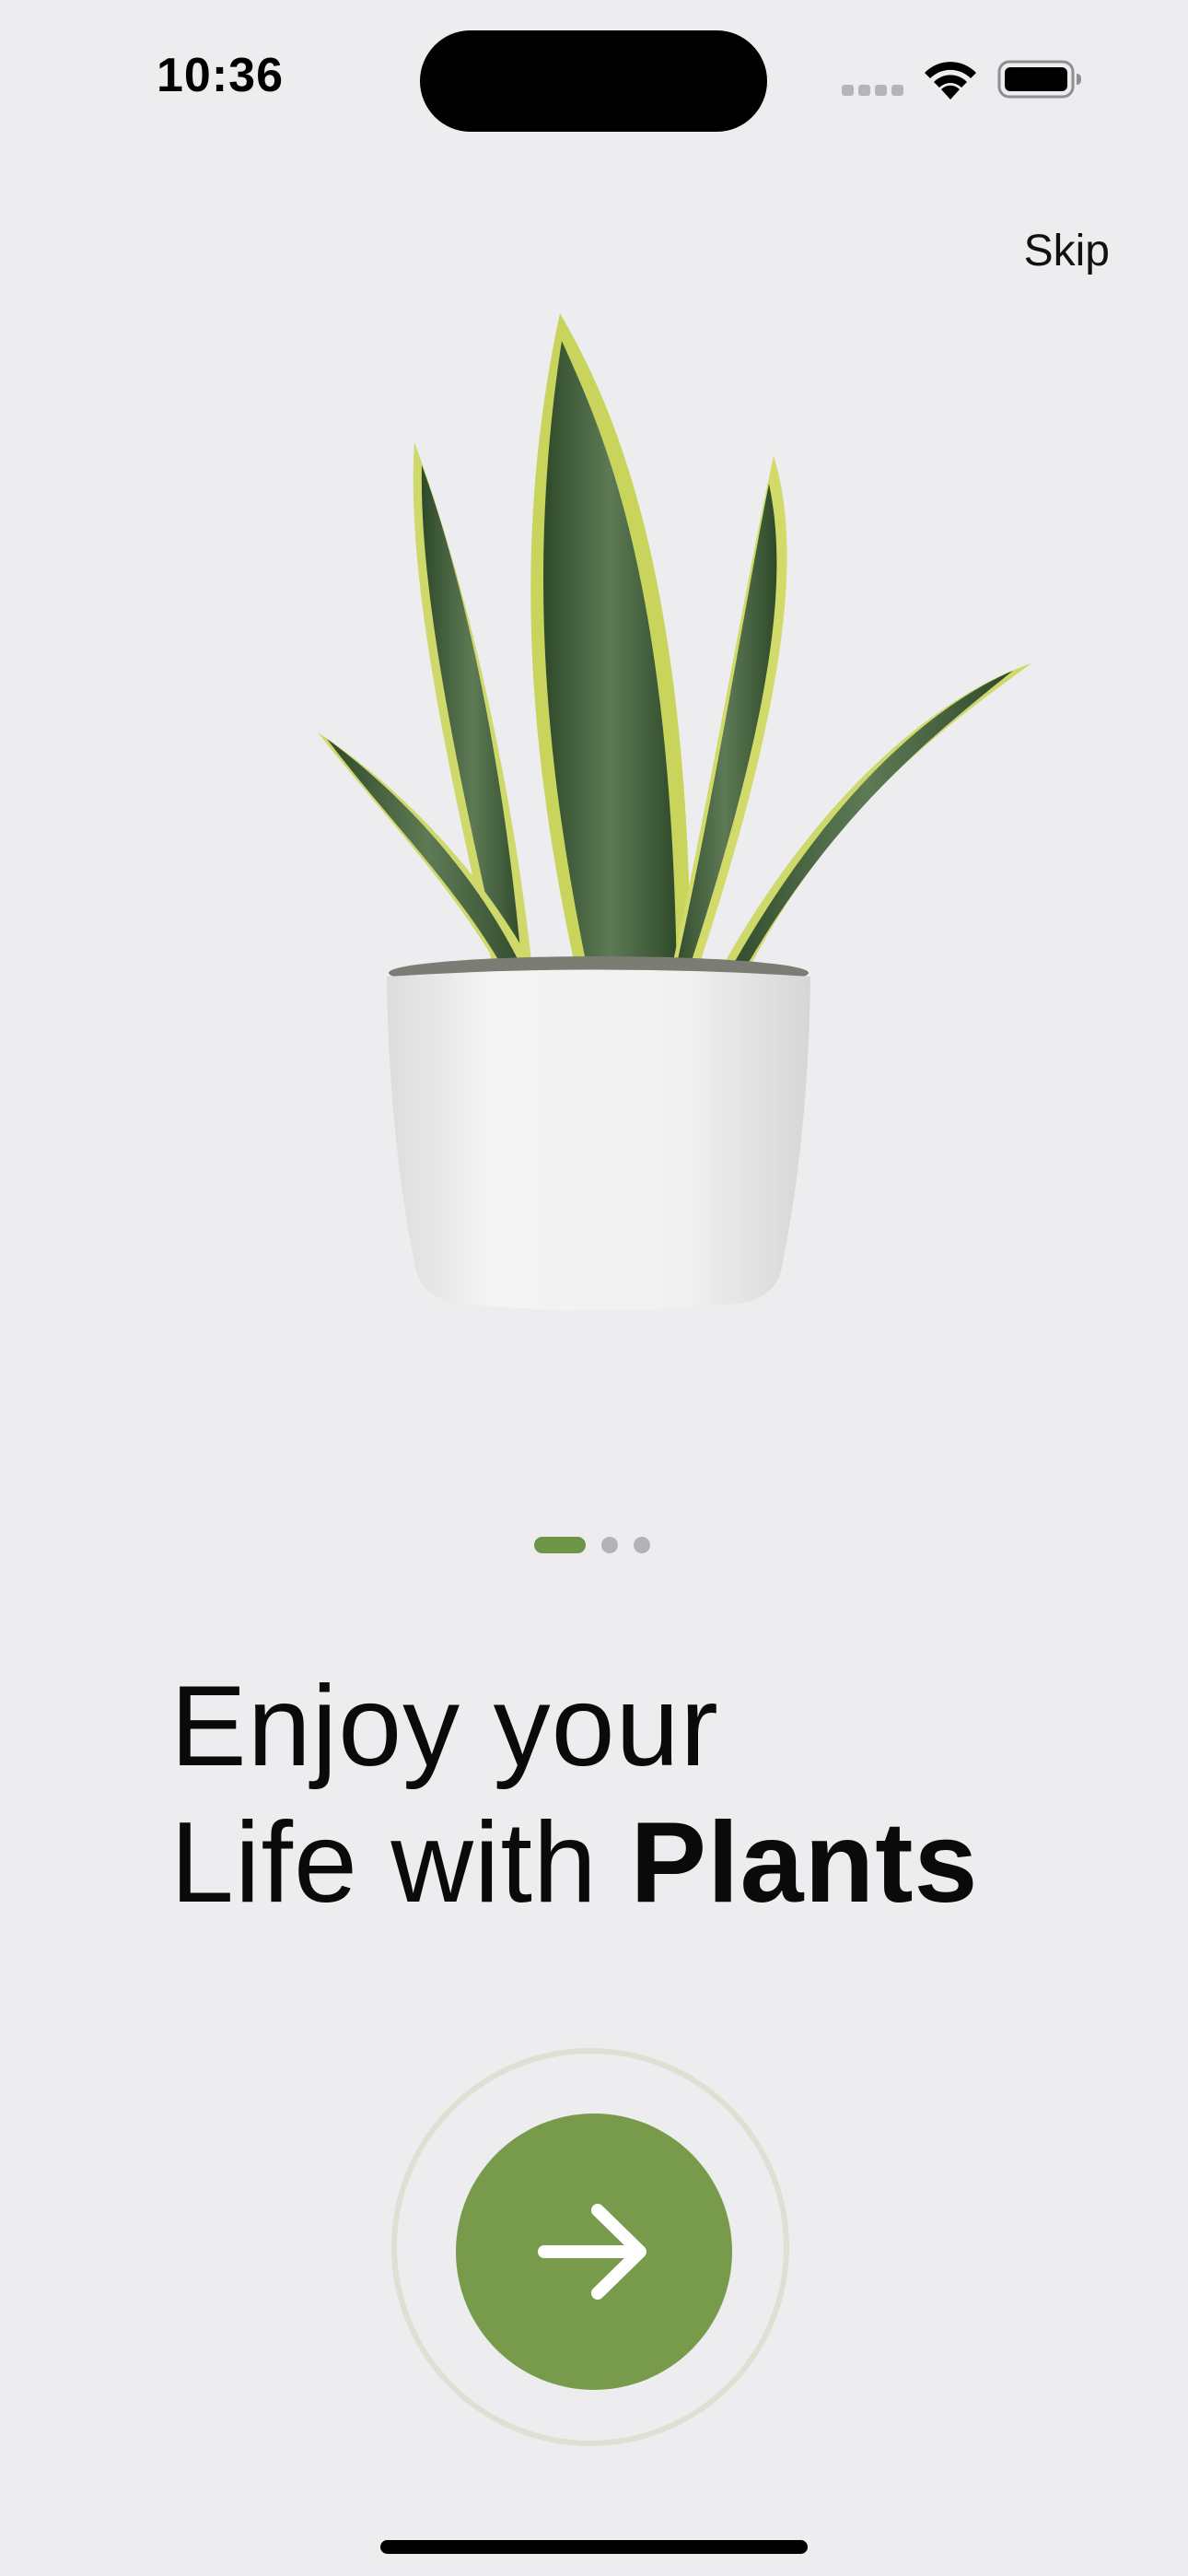 The image size is (1188, 2576). I want to click on page-dot-active, so click(560, 1545).